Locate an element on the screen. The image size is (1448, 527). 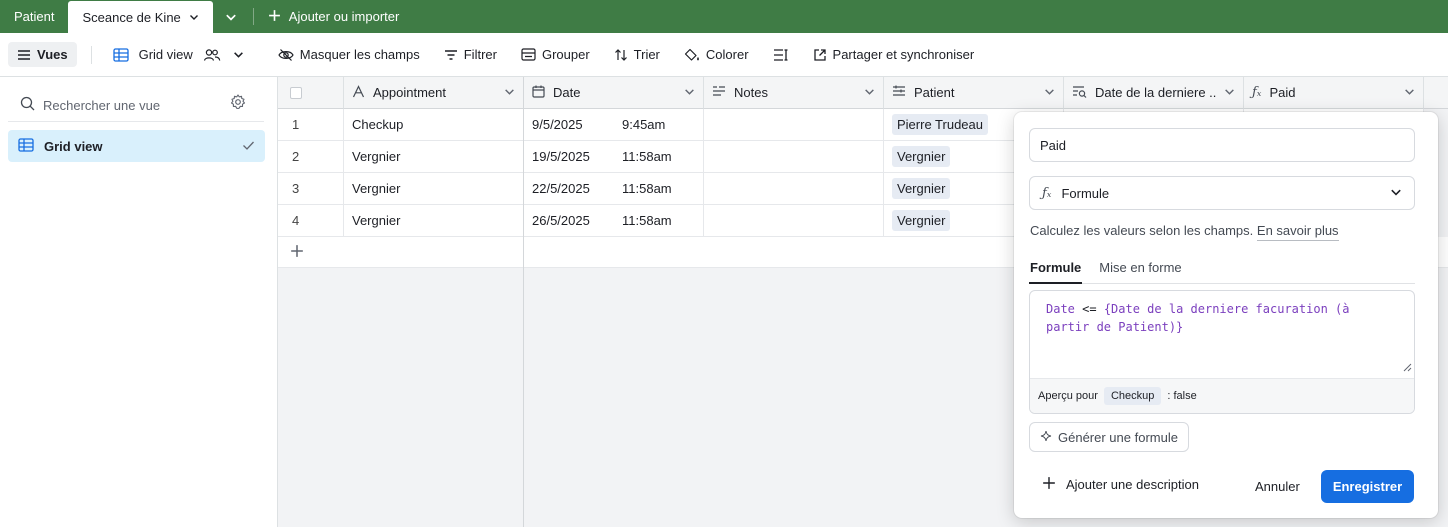
cancel-button: Annuler is located at coordinates (1277, 486).